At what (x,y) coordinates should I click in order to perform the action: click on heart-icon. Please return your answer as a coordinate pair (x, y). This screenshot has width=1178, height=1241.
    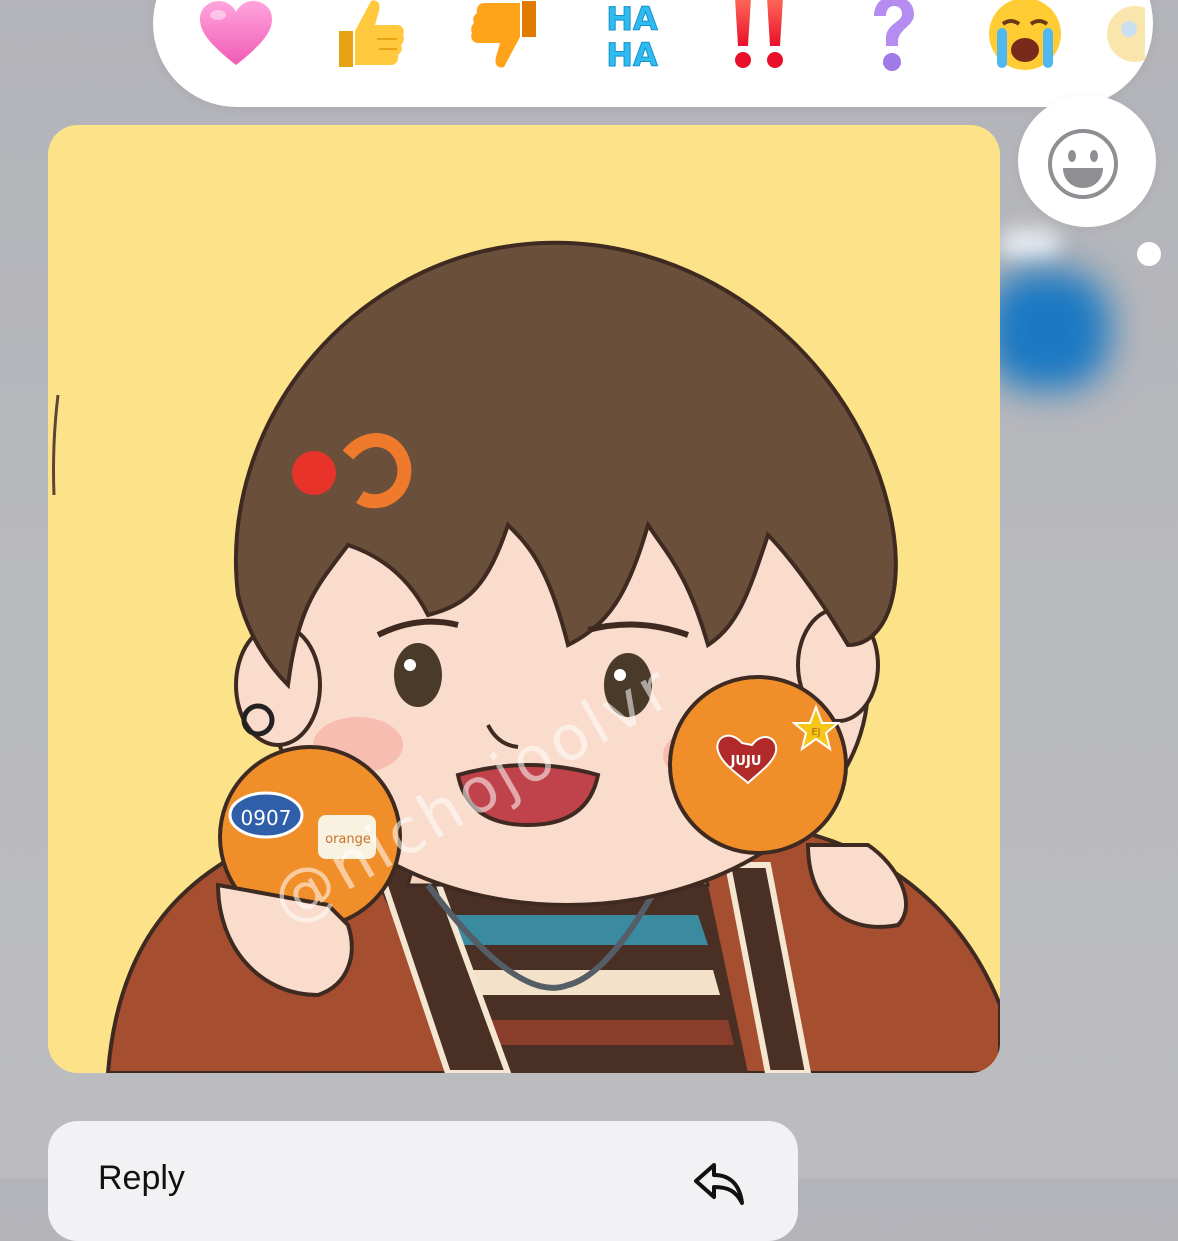
    Looking at the image, I should click on (236, 33).